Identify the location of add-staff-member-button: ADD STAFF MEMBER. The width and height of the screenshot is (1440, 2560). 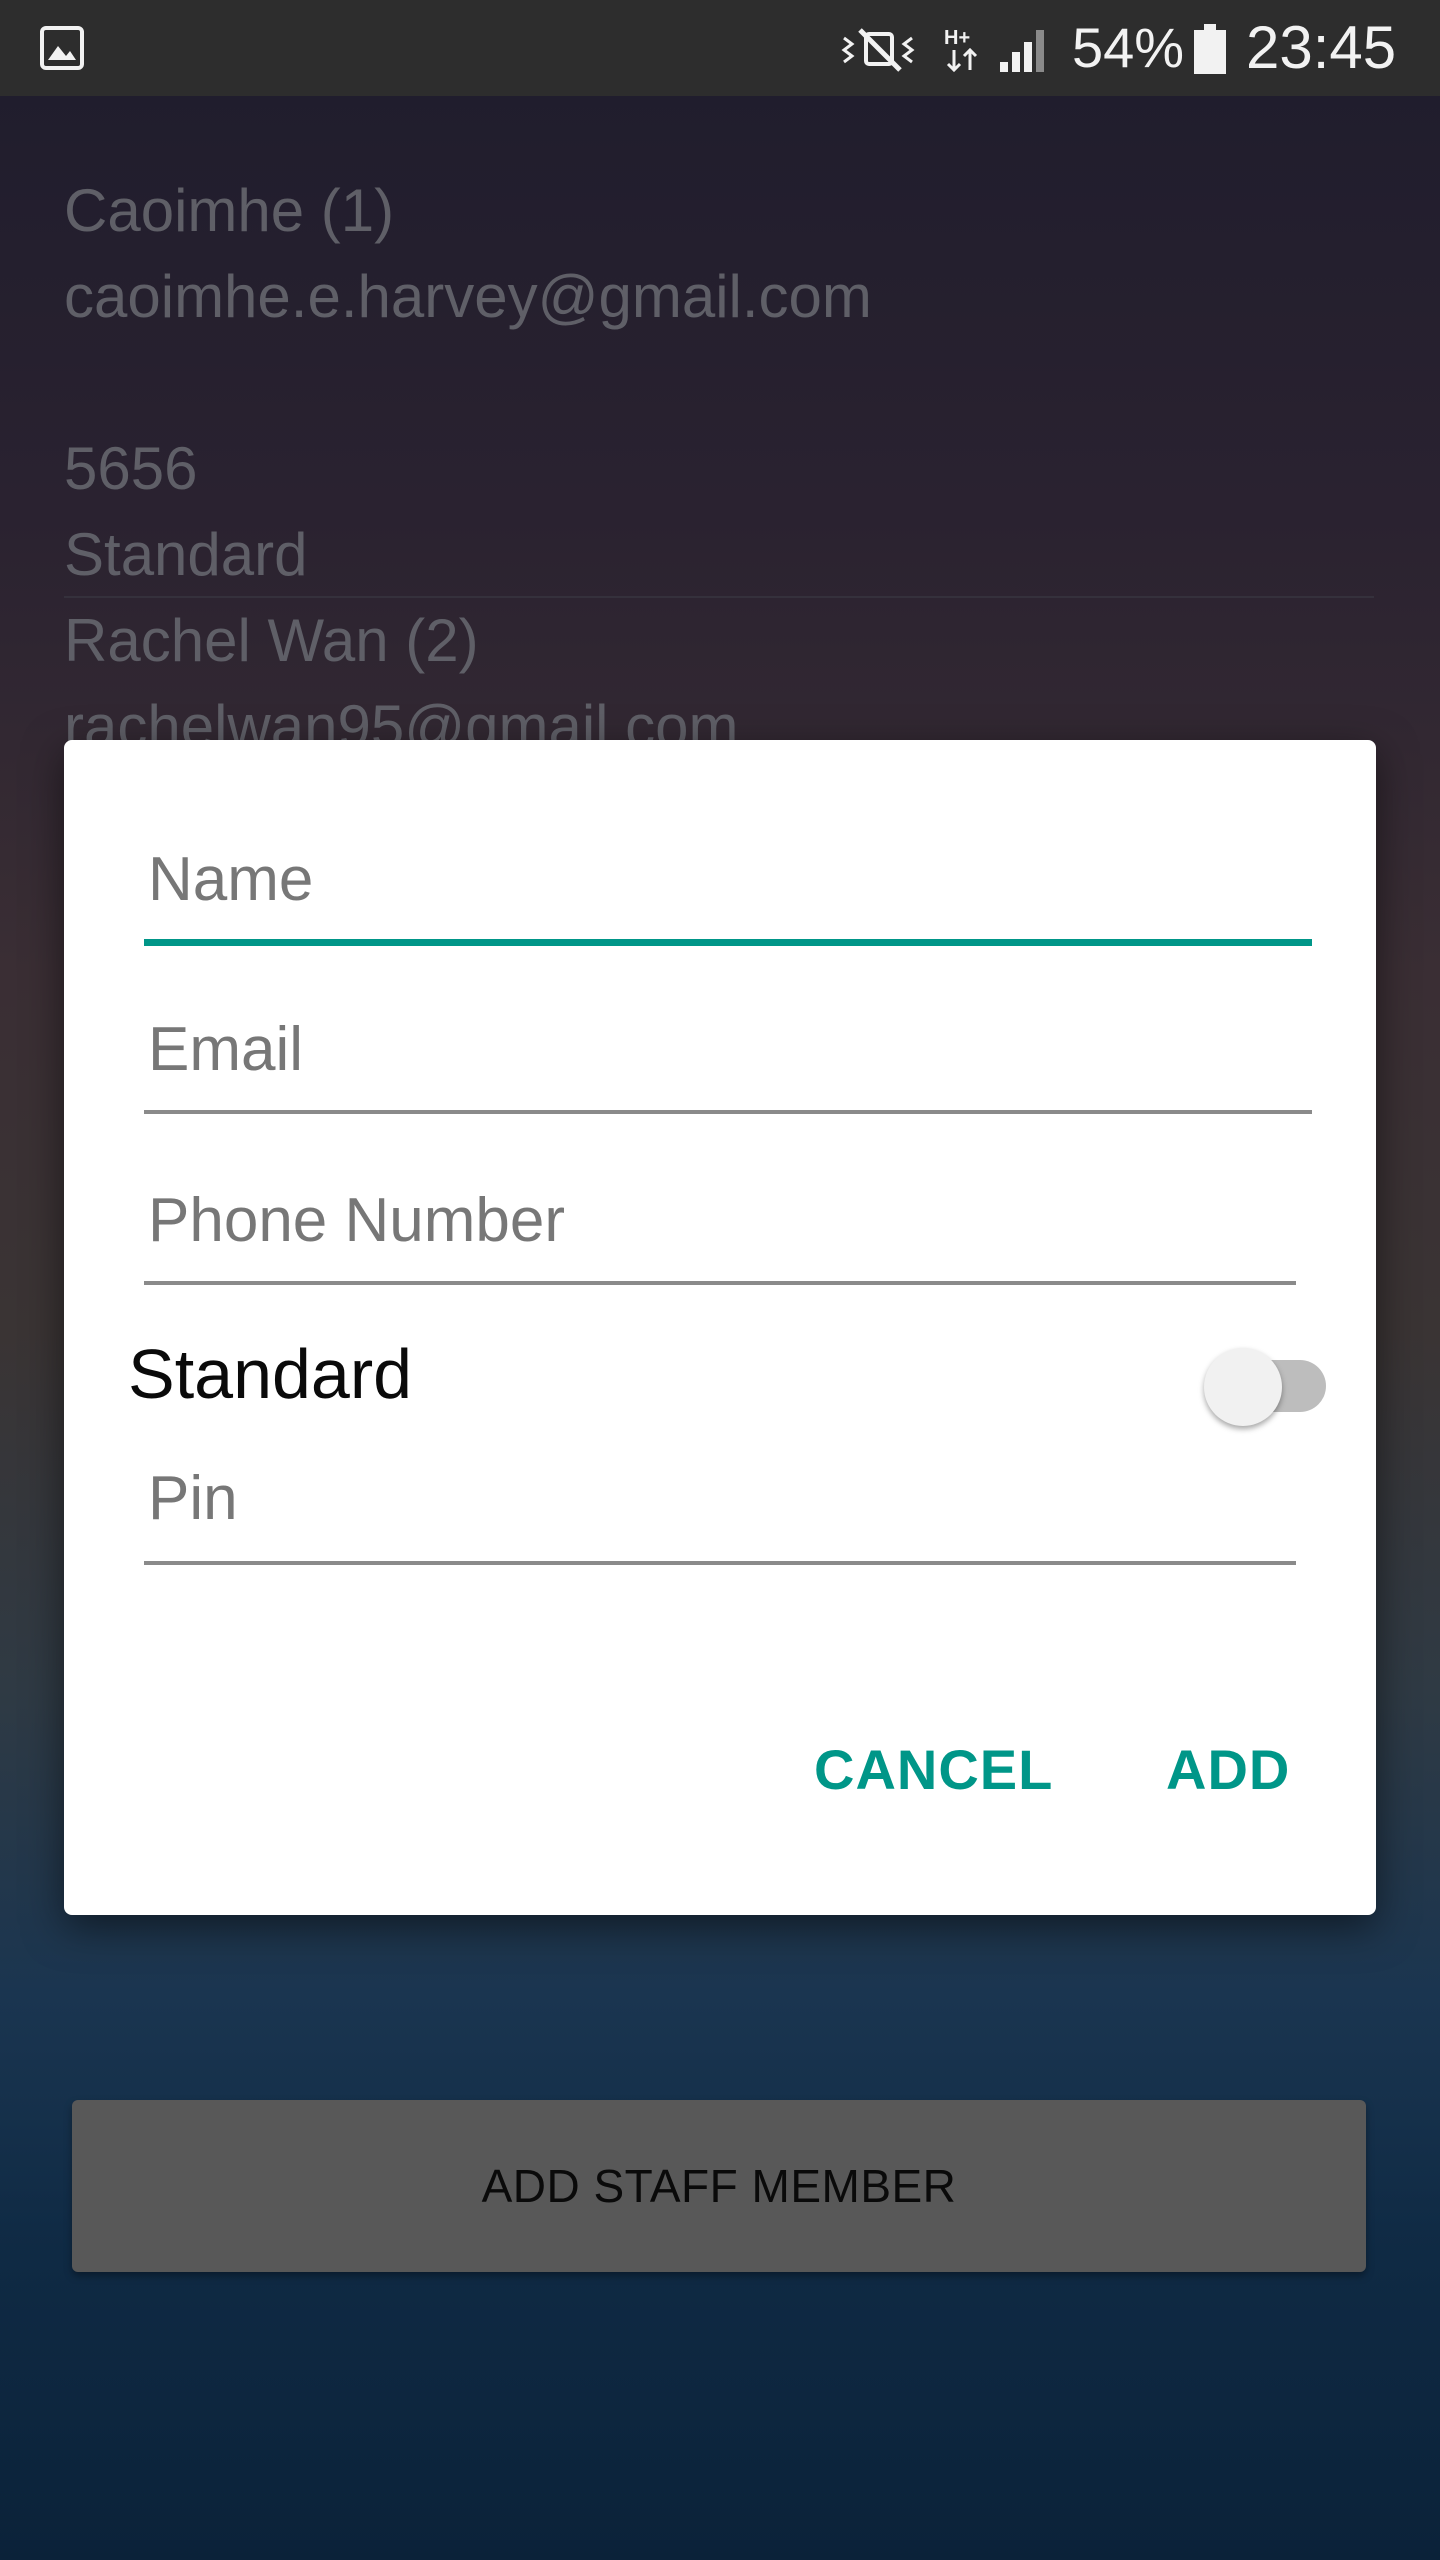
(719, 2186).